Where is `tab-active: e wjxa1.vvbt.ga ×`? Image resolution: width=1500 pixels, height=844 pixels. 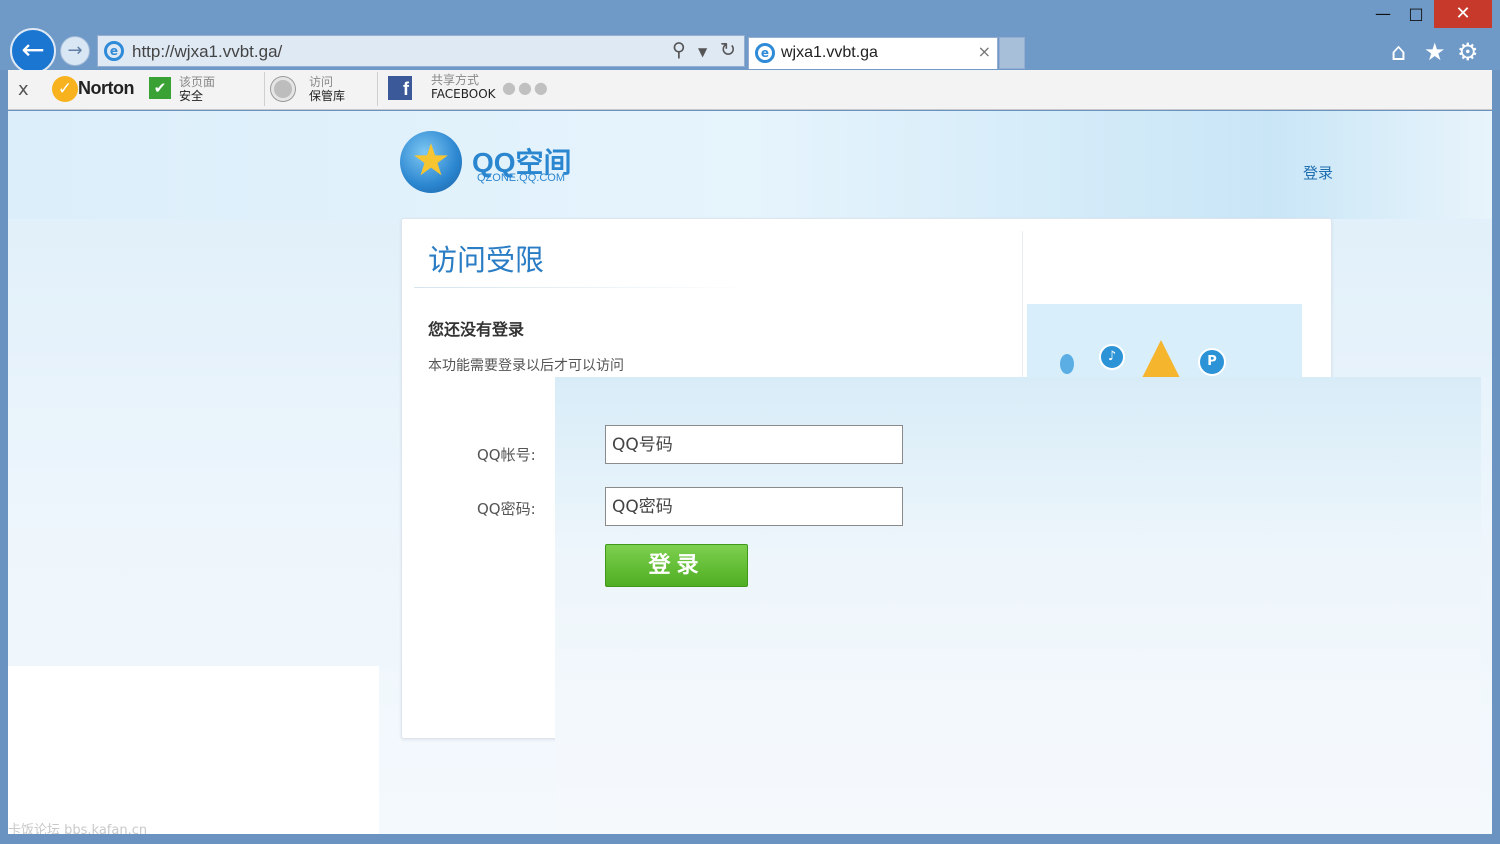
tab-active: e wjxa1.vvbt.ga × is located at coordinates (873, 53).